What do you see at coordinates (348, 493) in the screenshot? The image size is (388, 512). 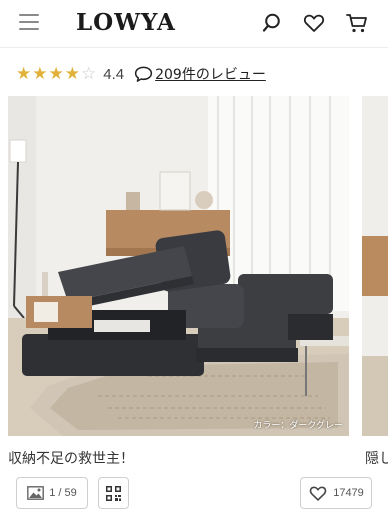 I see `favorites-count: 17479` at bounding box center [348, 493].